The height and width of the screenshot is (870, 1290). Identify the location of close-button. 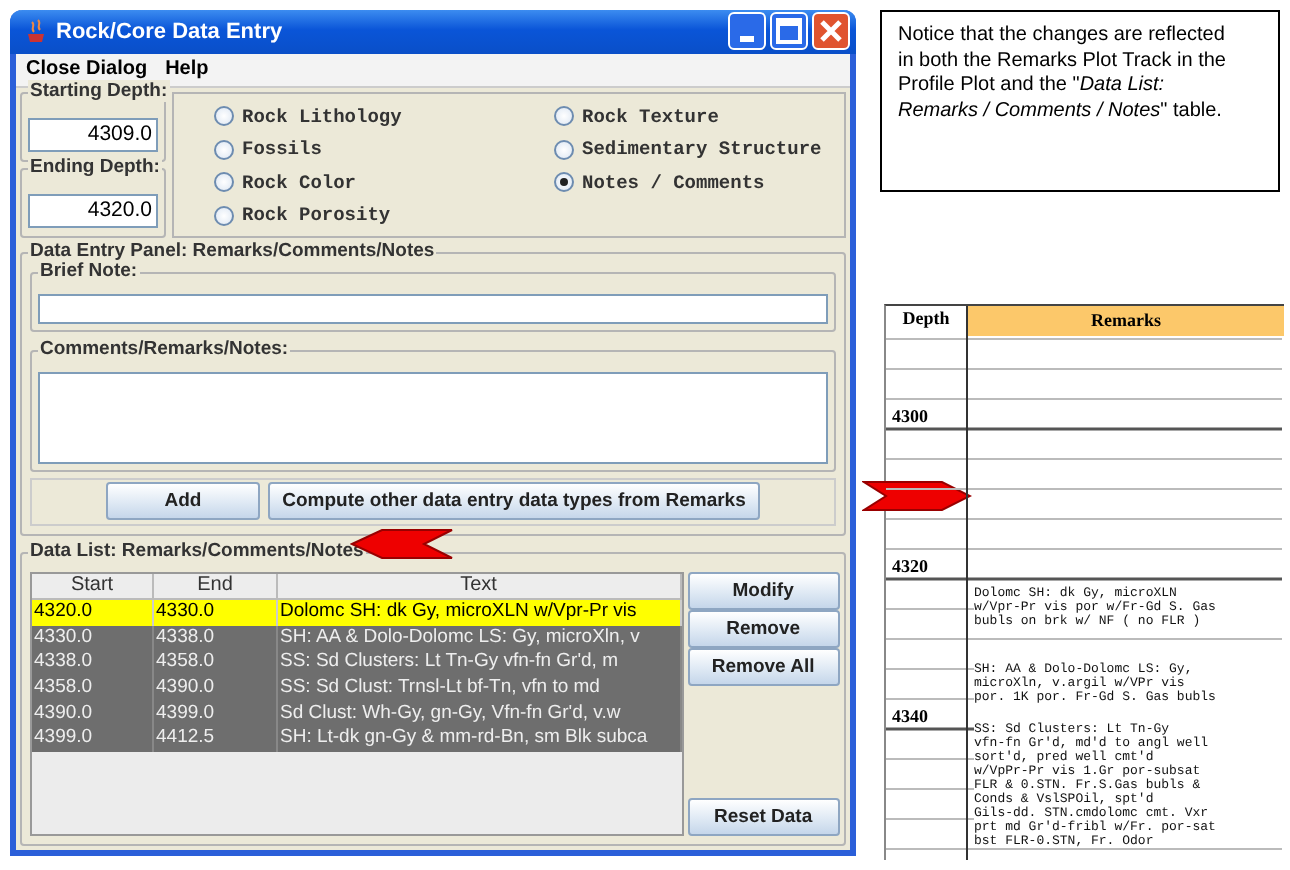
(831, 31).